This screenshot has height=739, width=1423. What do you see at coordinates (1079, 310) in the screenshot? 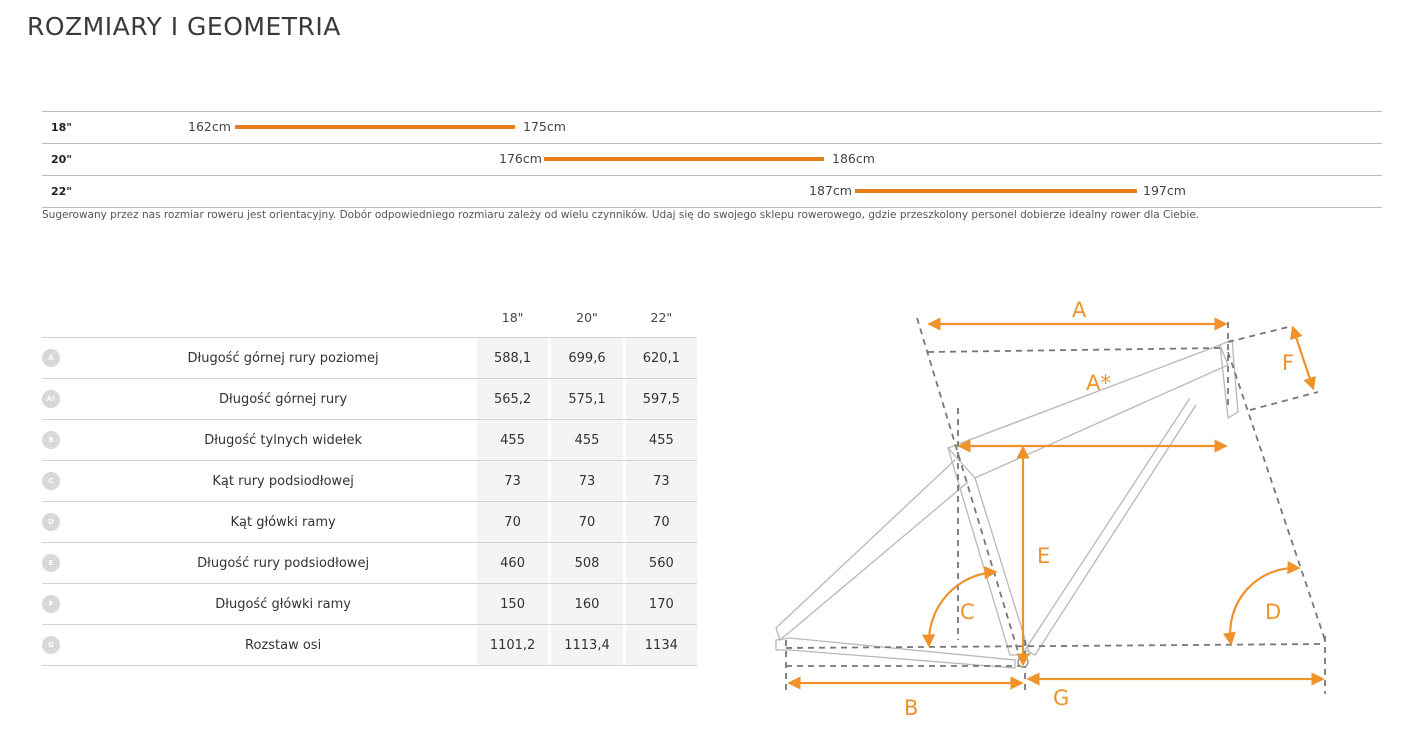
I see `dimension-label-a: A` at bounding box center [1079, 310].